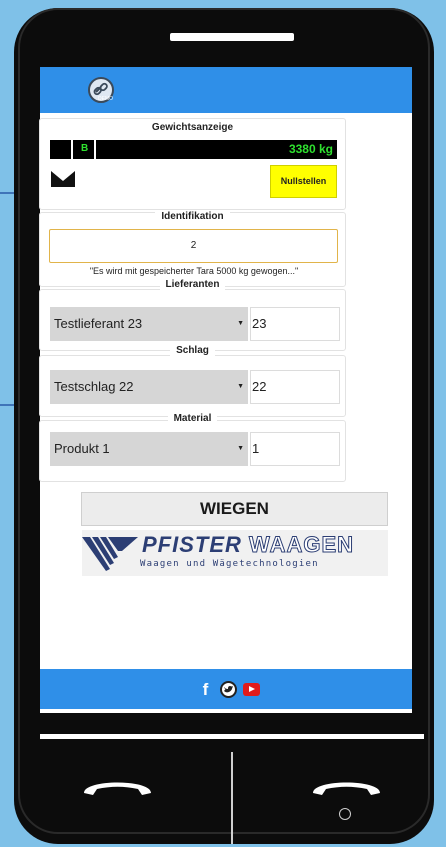 Image resolution: width=446 pixels, height=847 pixels. I want to click on material-selected: Produkt 1, so click(82, 448).